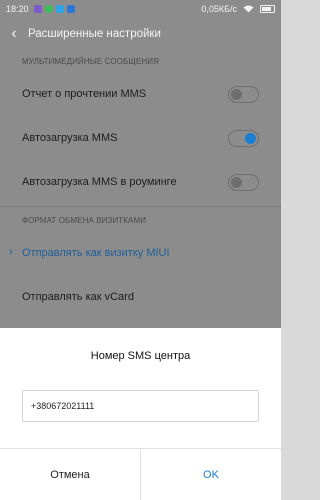 This screenshot has height=500, width=320. What do you see at coordinates (59, 9) in the screenshot?
I see `twitter-icon` at bounding box center [59, 9].